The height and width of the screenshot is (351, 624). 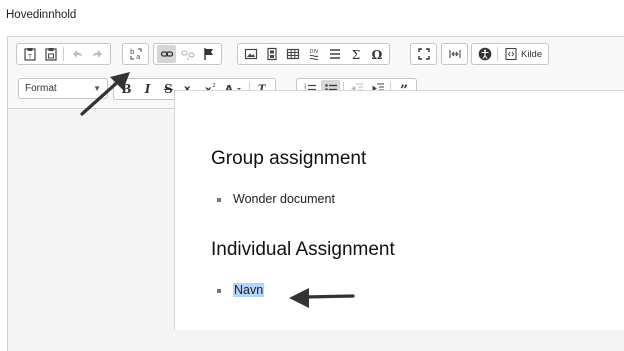 I want to click on lang-direction-icon: ba, so click(x=135, y=54).